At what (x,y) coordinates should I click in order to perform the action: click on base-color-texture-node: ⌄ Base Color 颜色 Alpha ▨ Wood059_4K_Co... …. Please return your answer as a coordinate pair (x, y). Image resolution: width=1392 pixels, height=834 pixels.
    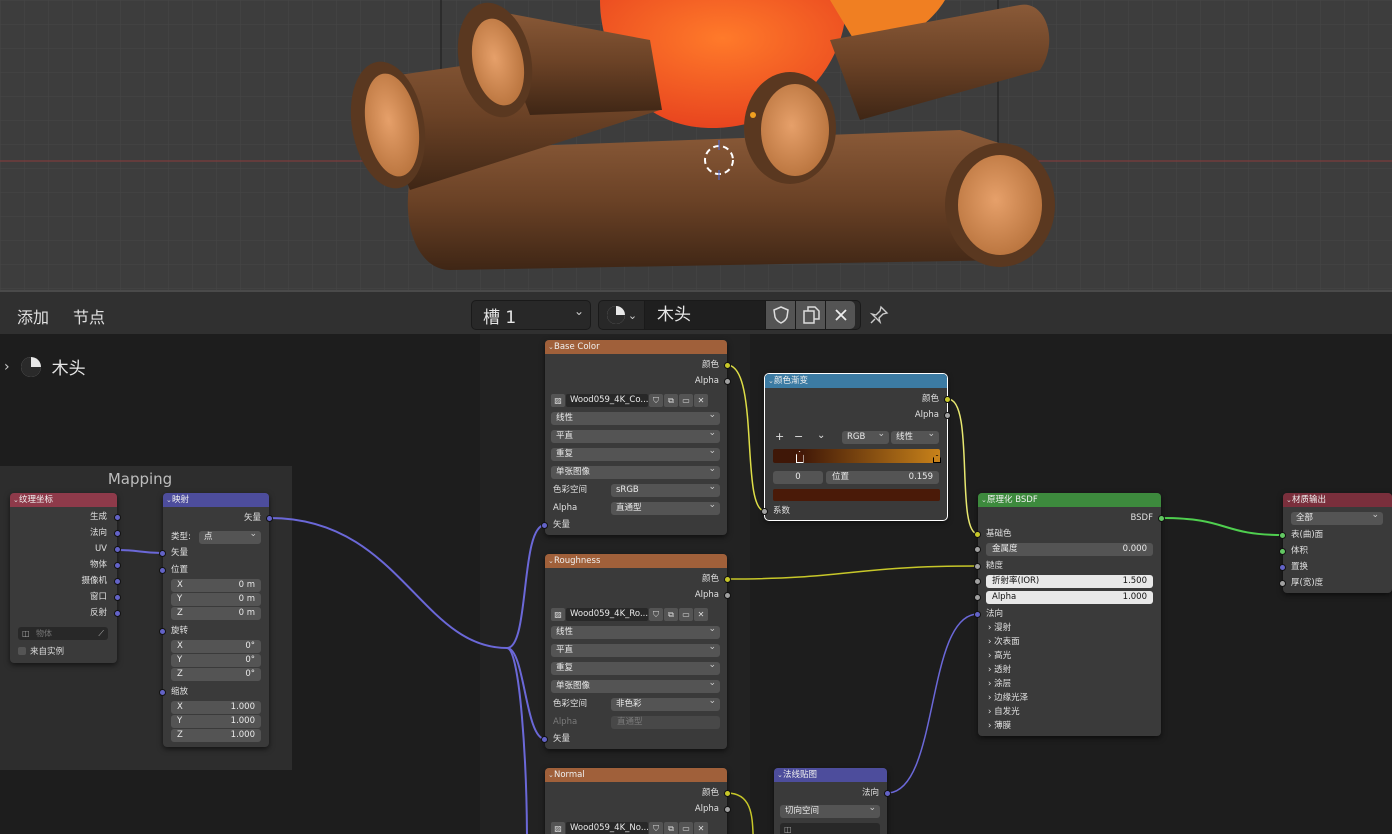
    Looking at the image, I should click on (636, 437).